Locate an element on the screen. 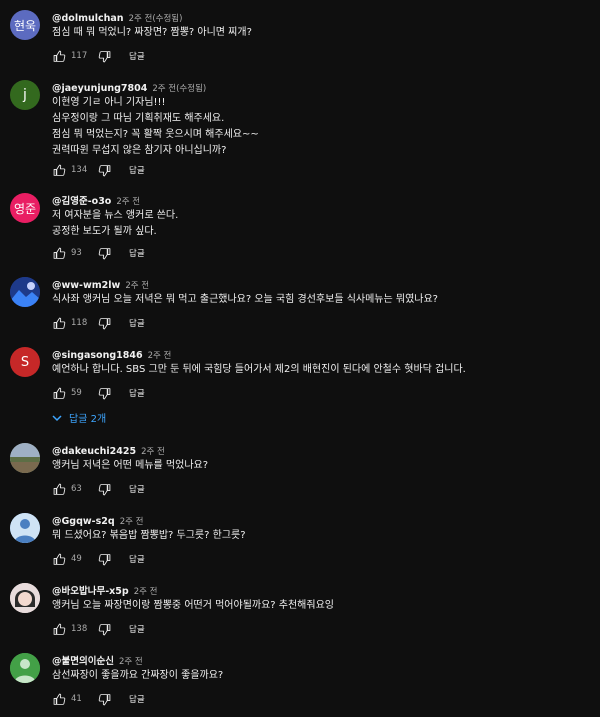  comment-header: @singasong1846 2주 전 is located at coordinates (111, 354).